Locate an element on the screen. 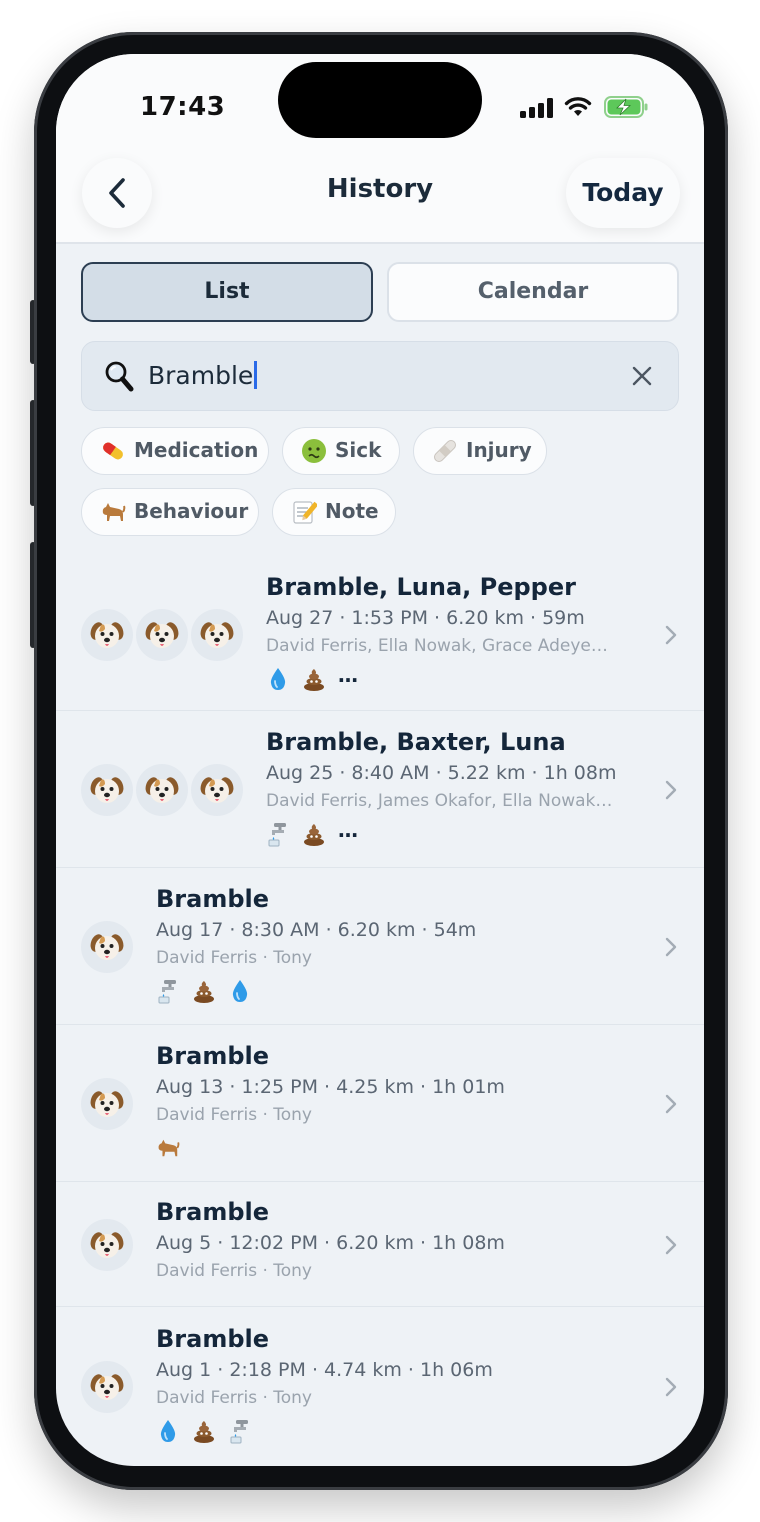 This screenshot has height=1522, width=760. status-bar: 17:43 is located at coordinates (380, 109).